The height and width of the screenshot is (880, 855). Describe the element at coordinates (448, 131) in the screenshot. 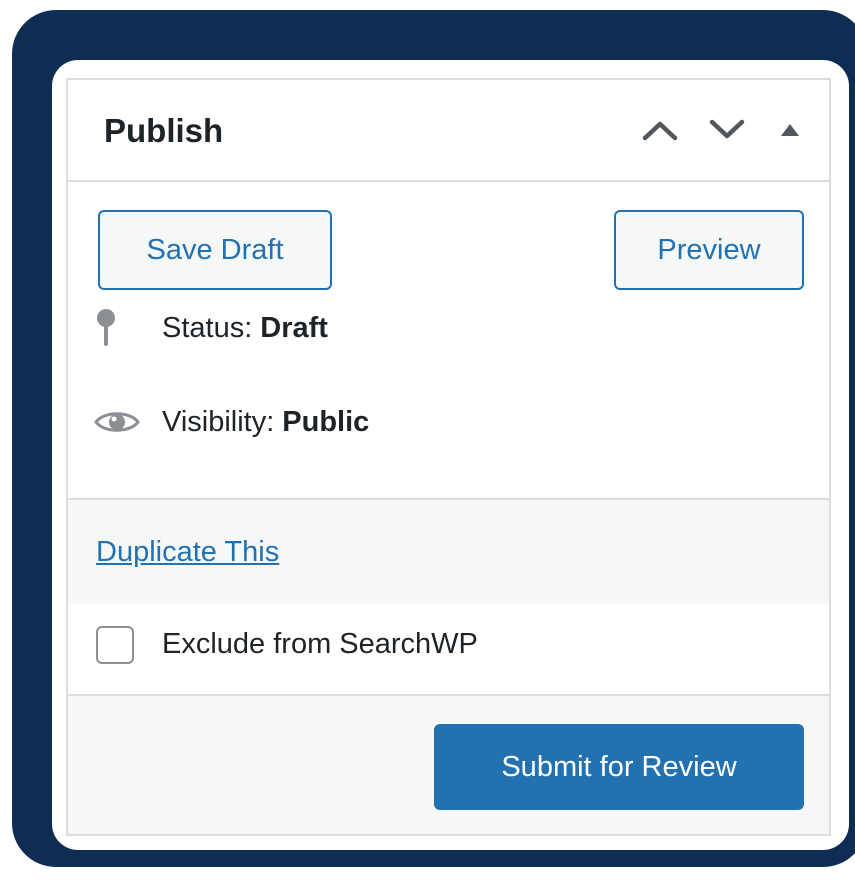

I see `panel-header: Publish` at that location.